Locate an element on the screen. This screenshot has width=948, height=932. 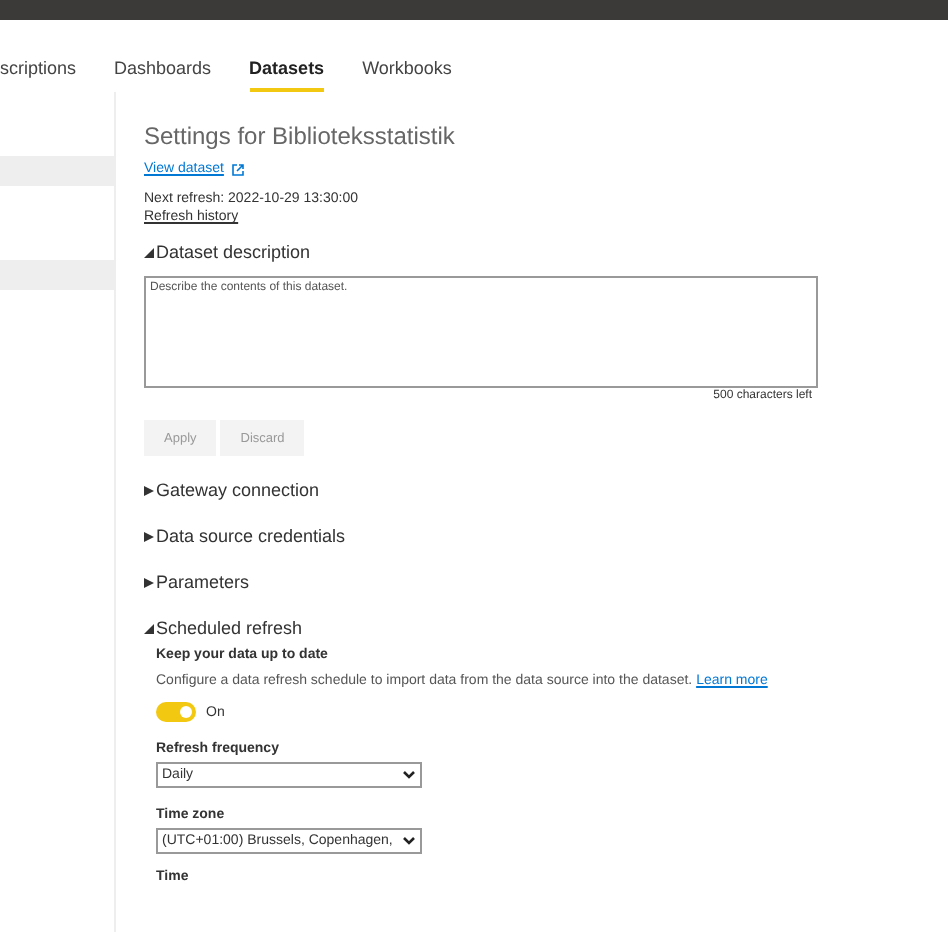
section-header: Scheduled refresh is located at coordinates (223, 629).